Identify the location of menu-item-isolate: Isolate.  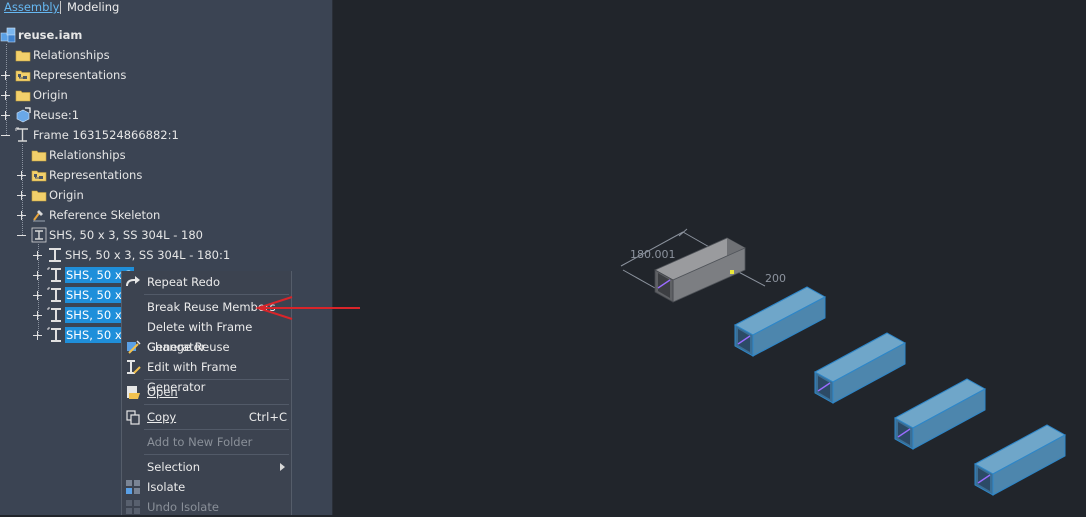
(206, 487).